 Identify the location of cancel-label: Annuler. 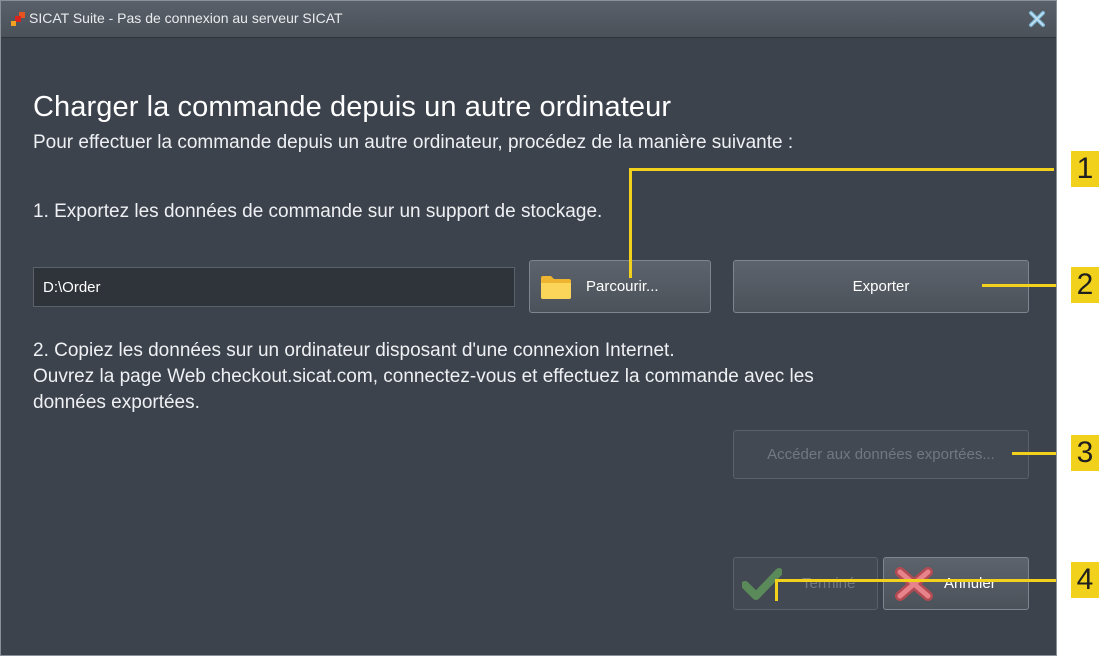
(970, 583).